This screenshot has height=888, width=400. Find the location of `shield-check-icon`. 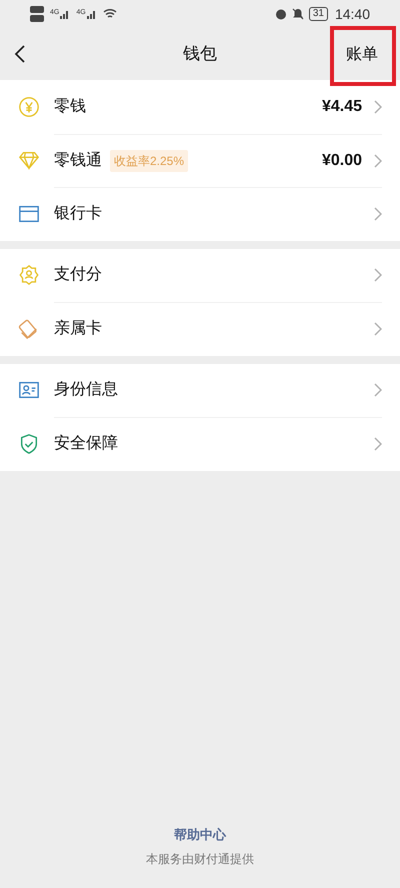

shield-check-icon is located at coordinates (29, 443).